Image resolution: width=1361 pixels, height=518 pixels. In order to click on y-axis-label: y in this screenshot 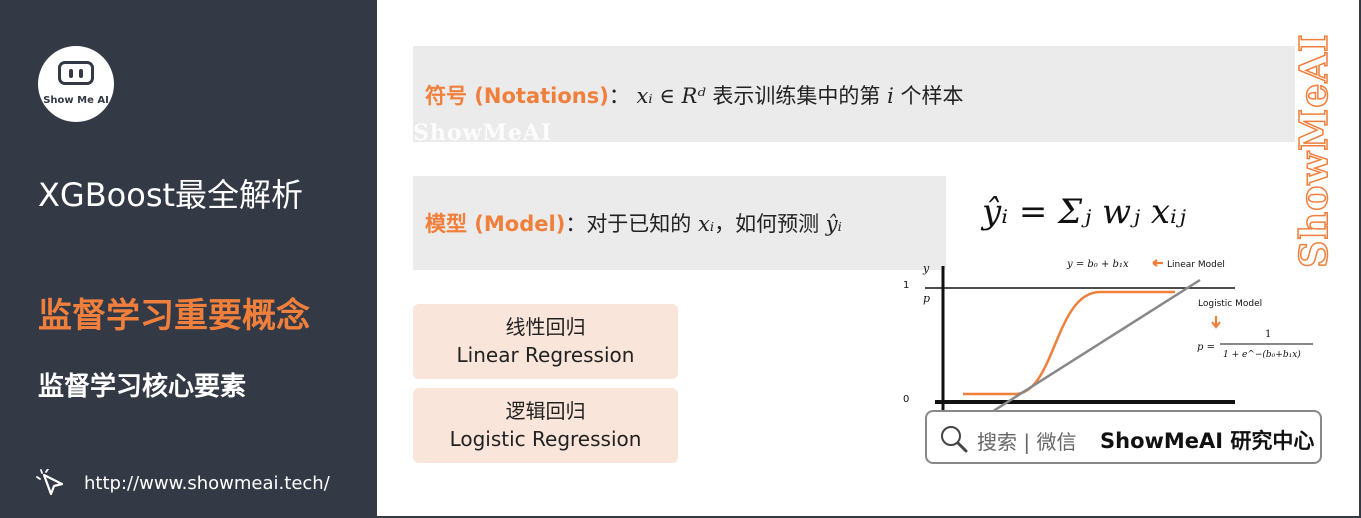, I will do `click(926, 268)`.